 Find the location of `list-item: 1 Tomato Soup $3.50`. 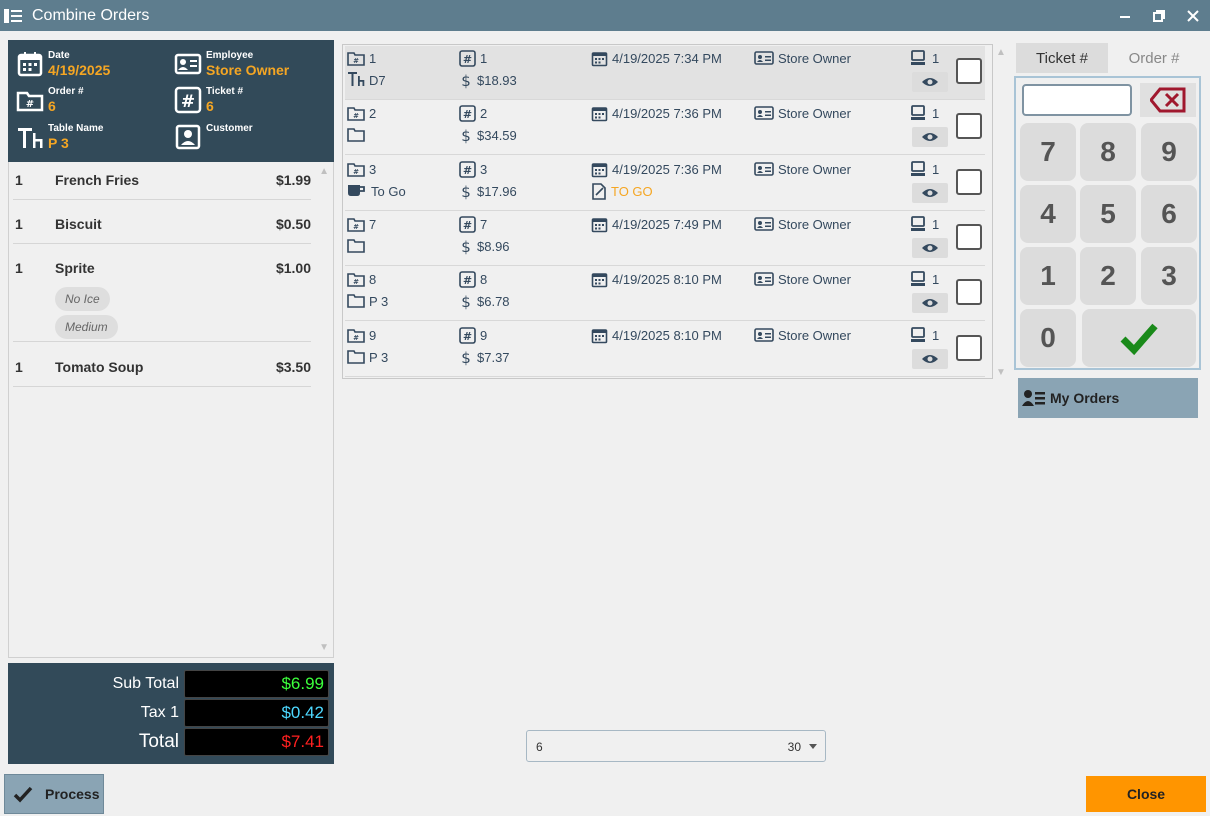

list-item: 1 Tomato Soup $3.50 is located at coordinates (162, 368).